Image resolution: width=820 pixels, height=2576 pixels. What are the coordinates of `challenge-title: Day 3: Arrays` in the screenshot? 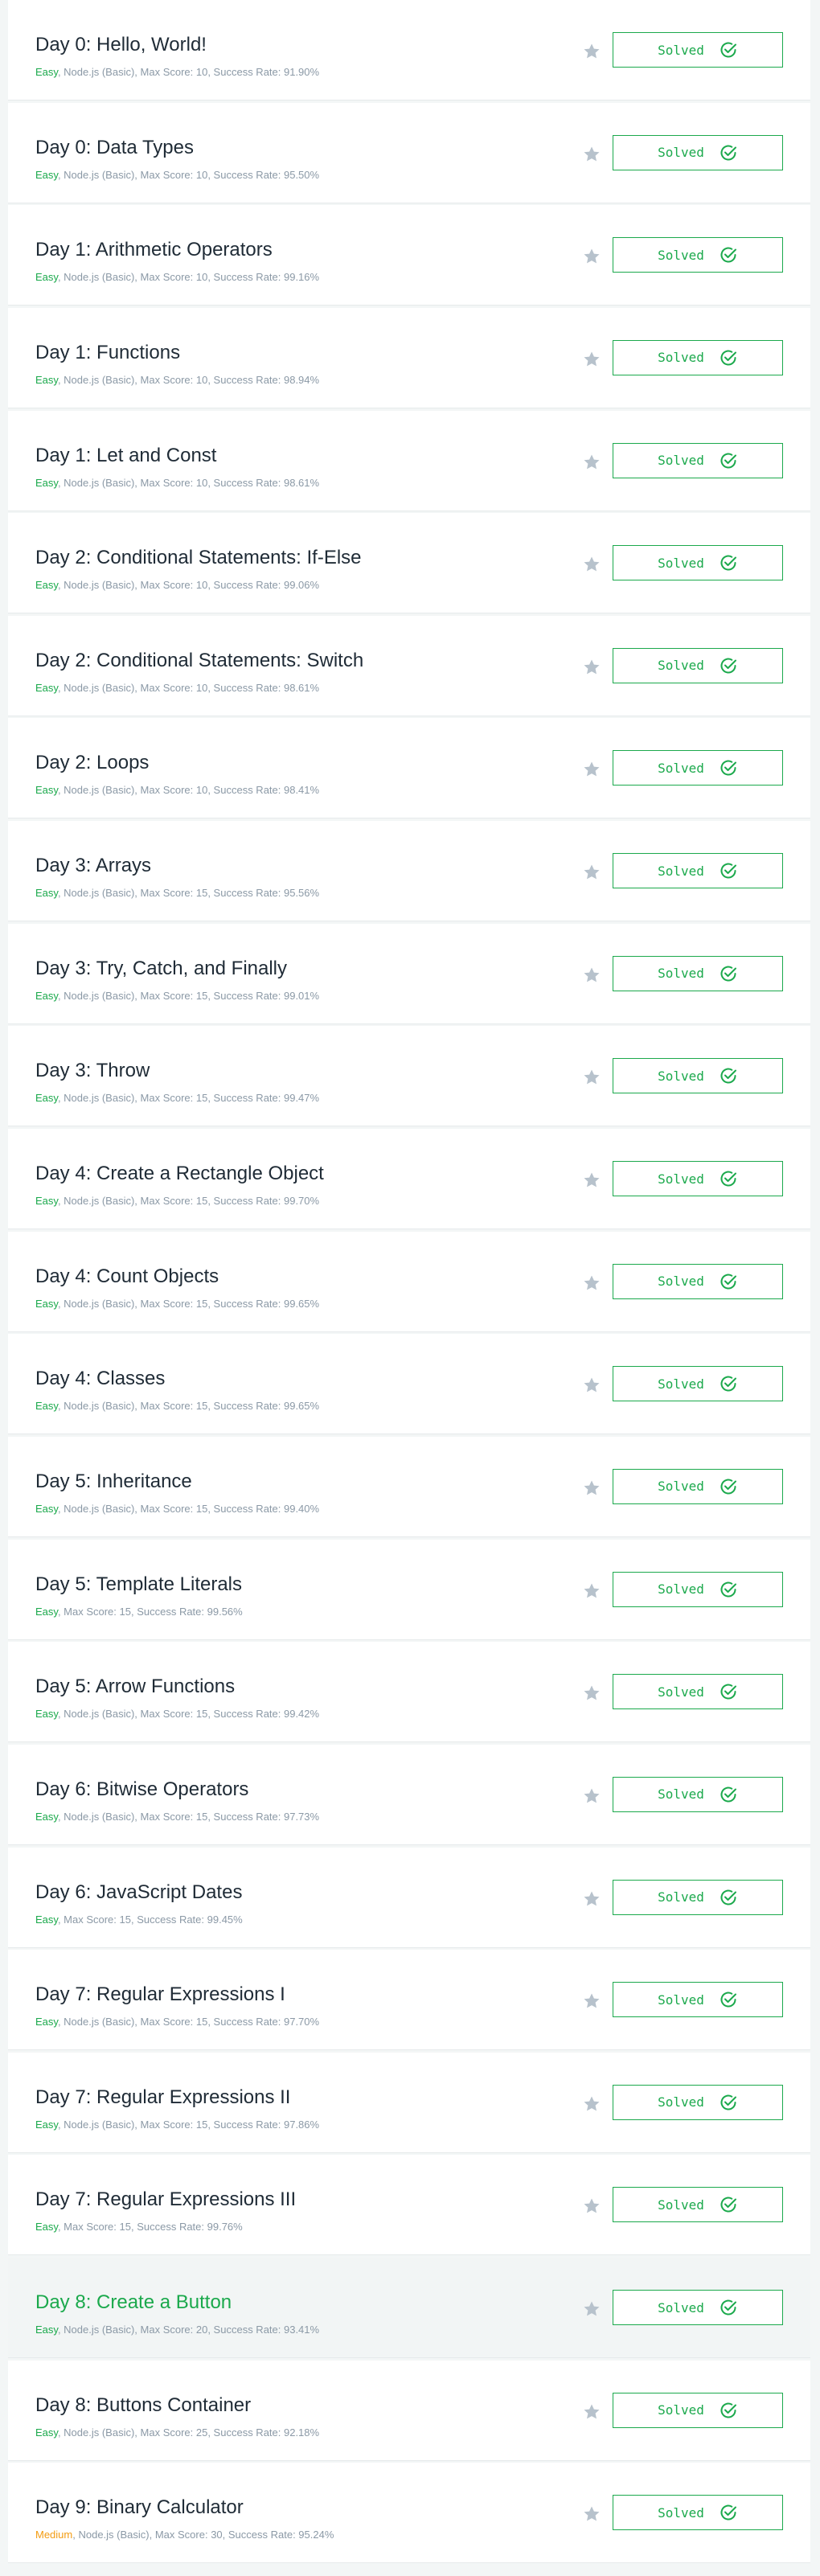 It's located at (93, 866).